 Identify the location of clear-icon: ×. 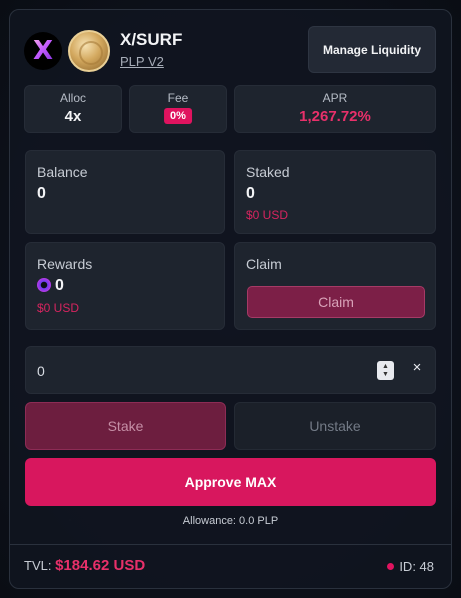
(417, 370).